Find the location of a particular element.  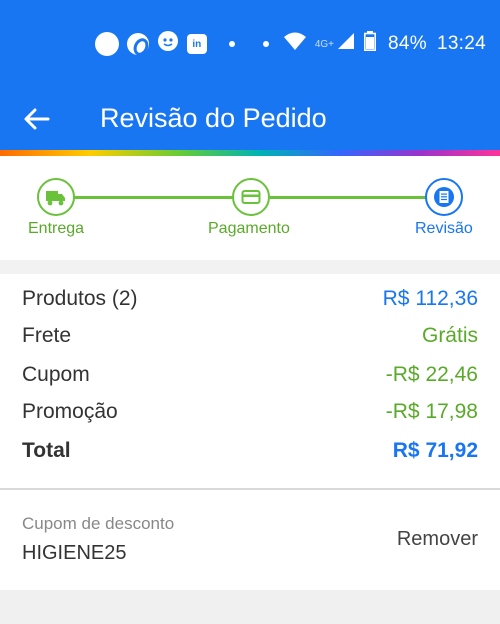

arrow-left-icon is located at coordinates (37, 119).